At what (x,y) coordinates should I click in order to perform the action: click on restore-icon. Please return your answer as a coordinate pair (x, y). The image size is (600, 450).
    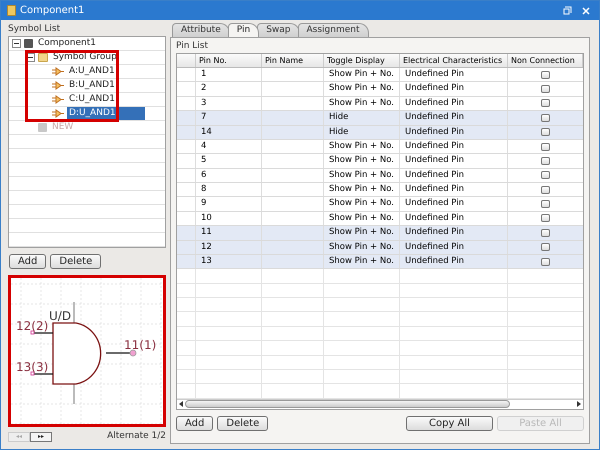
    Looking at the image, I should click on (567, 10).